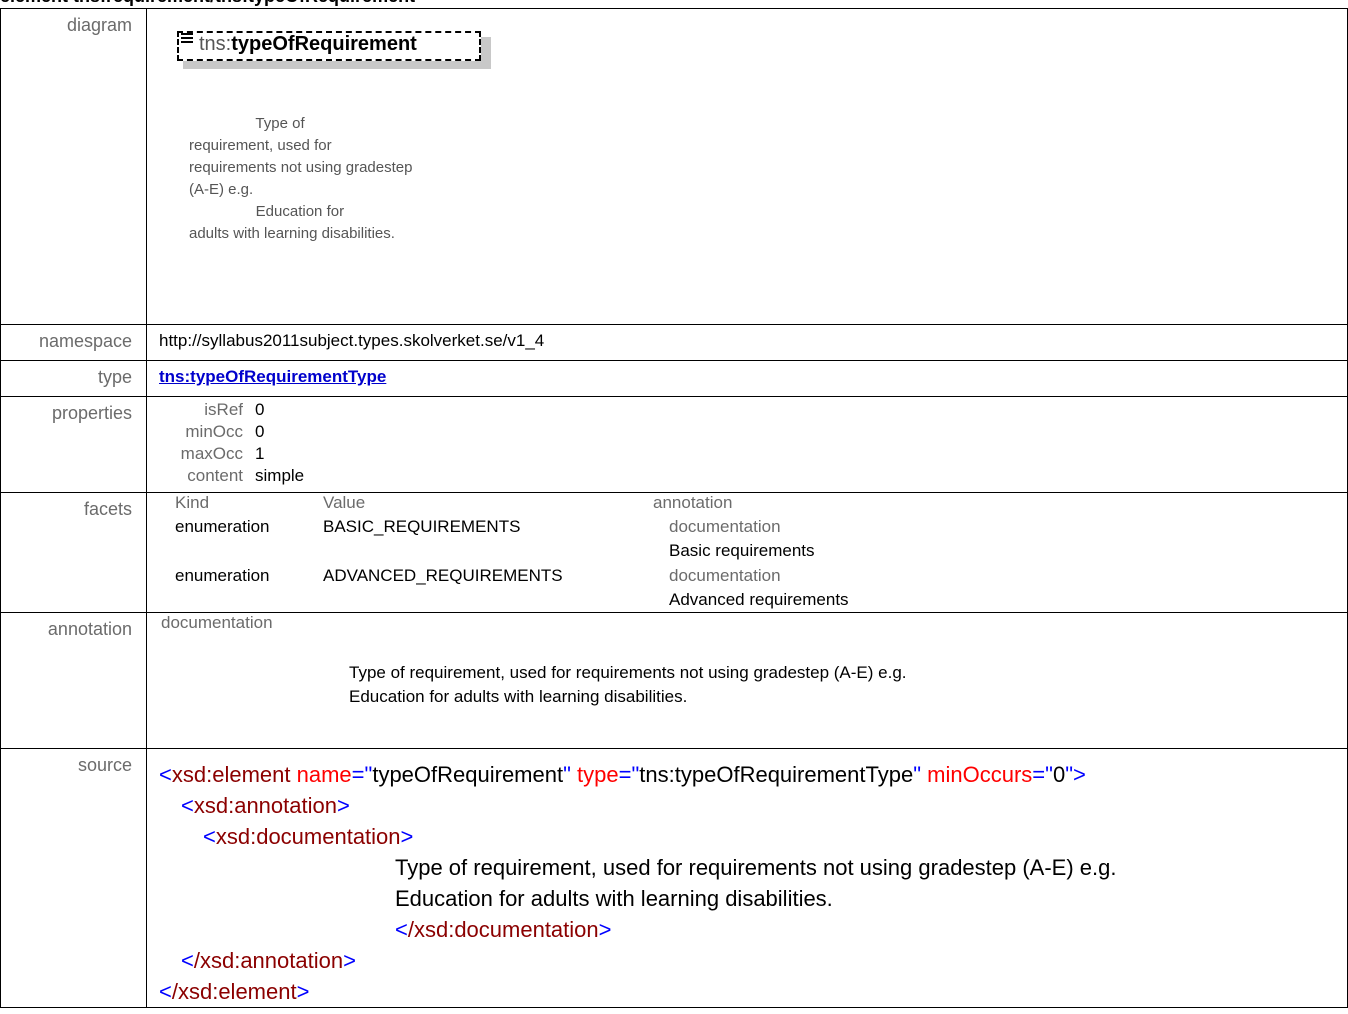 Image resolution: width=1348 pixels, height=1014 pixels. I want to click on type-label: type, so click(73, 378).